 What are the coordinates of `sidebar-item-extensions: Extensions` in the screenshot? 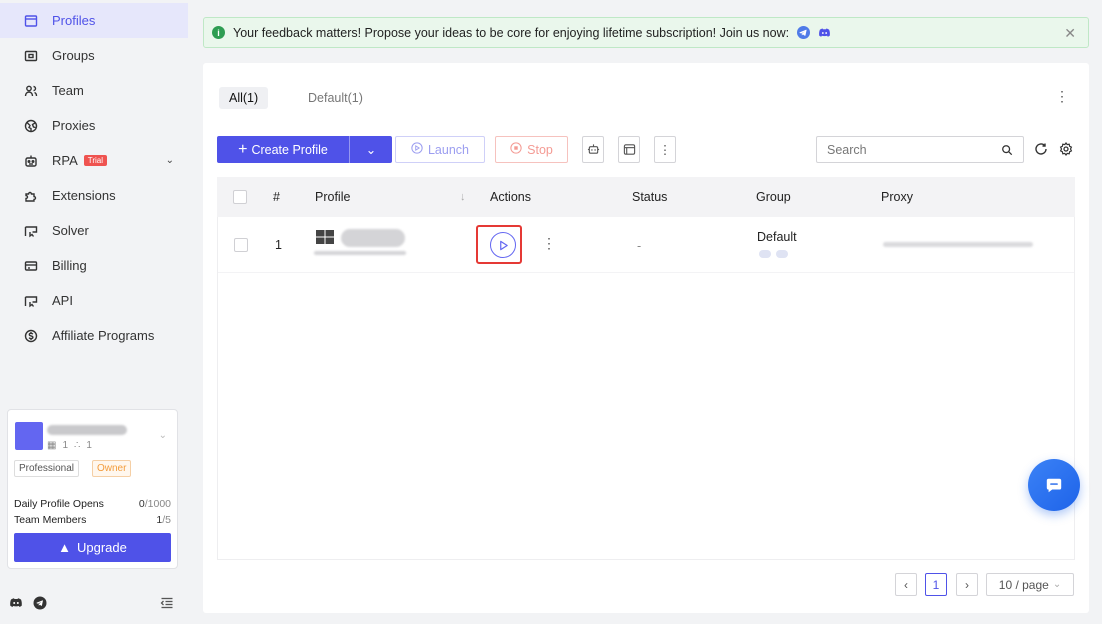 It's located at (94, 195).